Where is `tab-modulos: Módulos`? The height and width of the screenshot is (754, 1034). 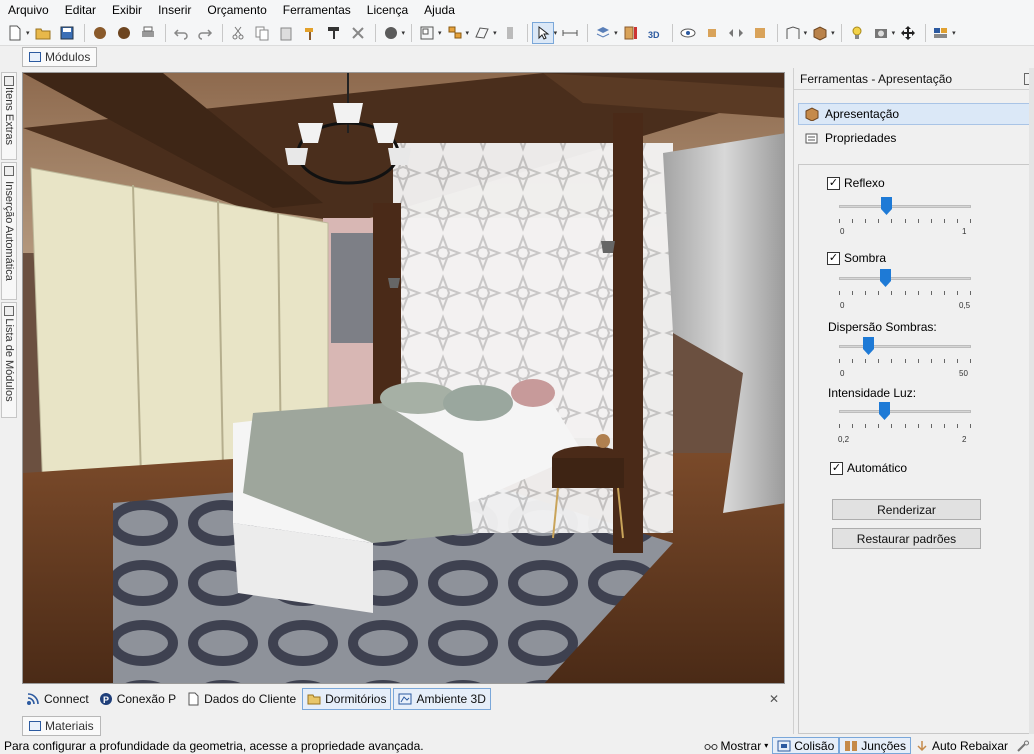 tab-modulos: Módulos is located at coordinates (60, 57).